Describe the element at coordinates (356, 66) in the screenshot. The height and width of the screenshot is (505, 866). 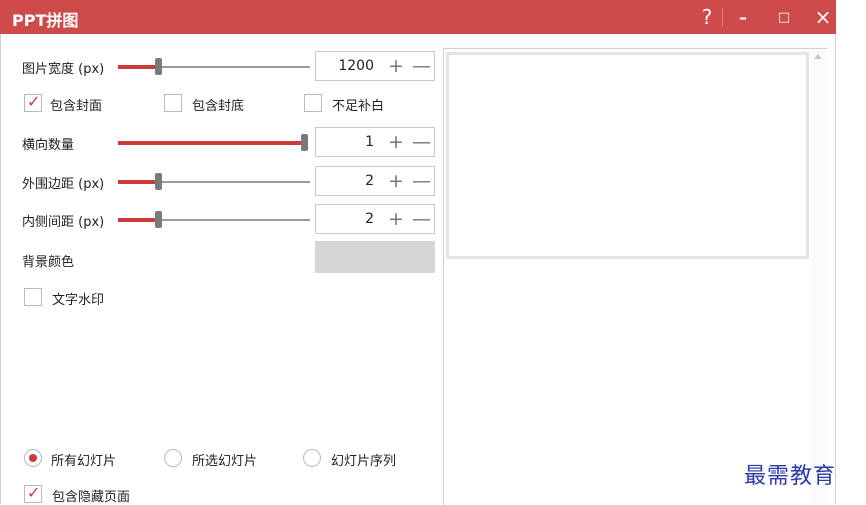
I see `width-value: 1200` at that location.